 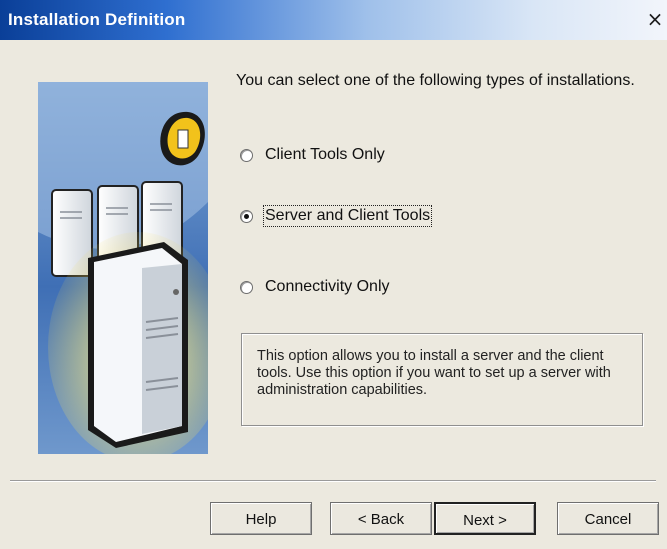 What do you see at coordinates (246, 216) in the screenshot?
I see `radio-selected-icon` at bounding box center [246, 216].